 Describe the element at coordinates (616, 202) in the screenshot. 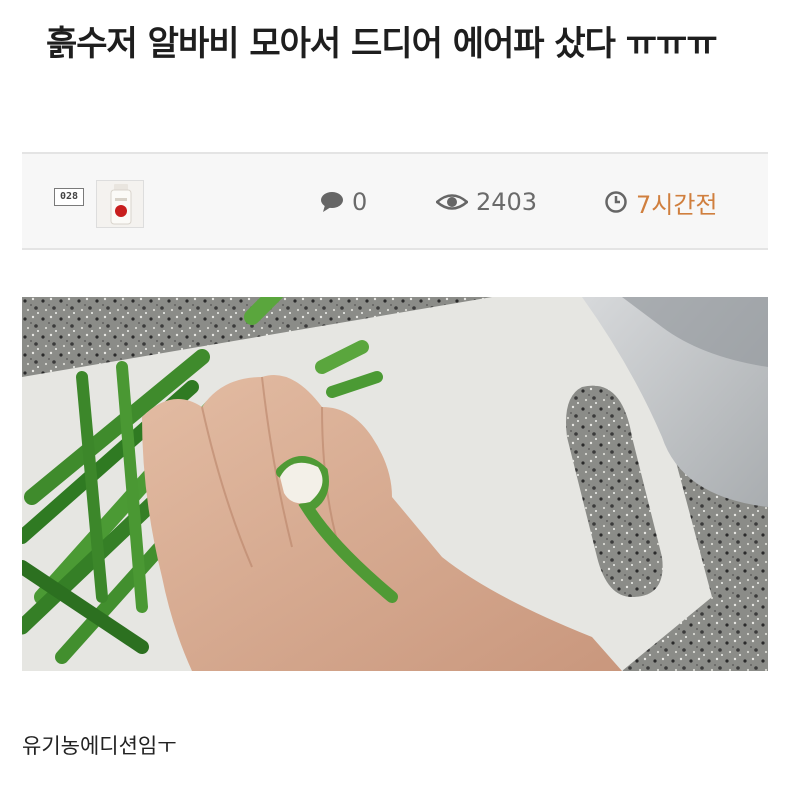

I see `clock-icon` at that location.